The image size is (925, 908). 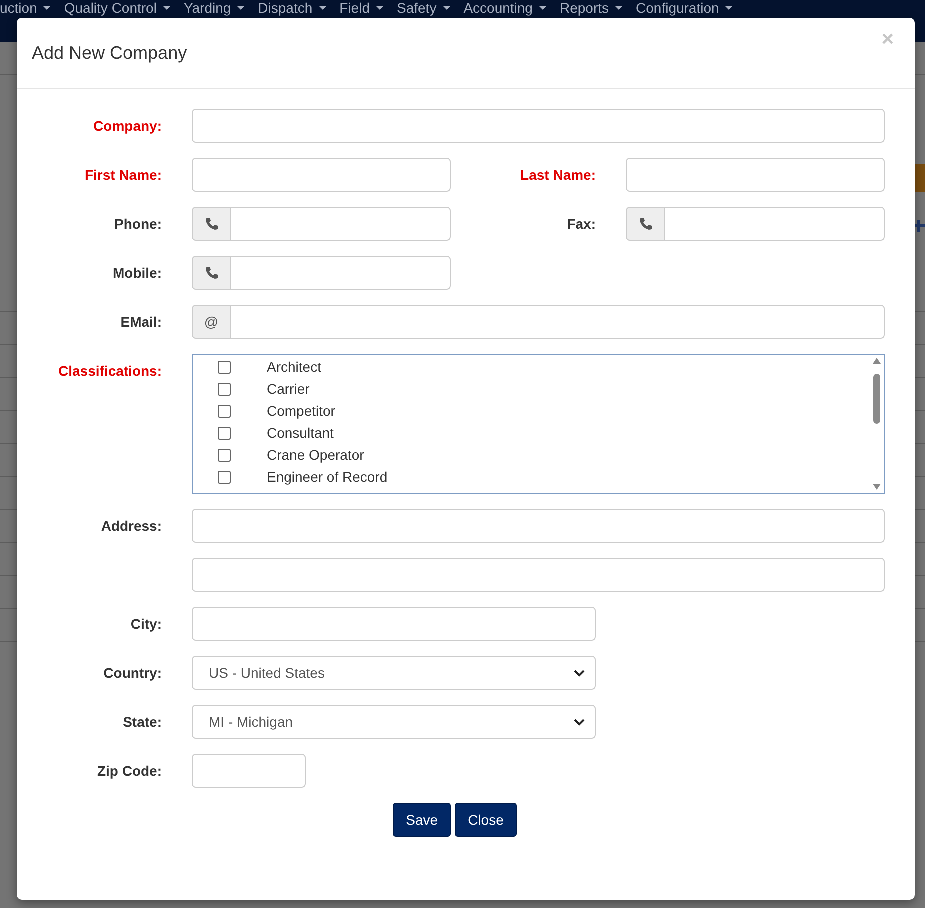 I want to click on field-label: Last Name:, so click(x=558, y=175).